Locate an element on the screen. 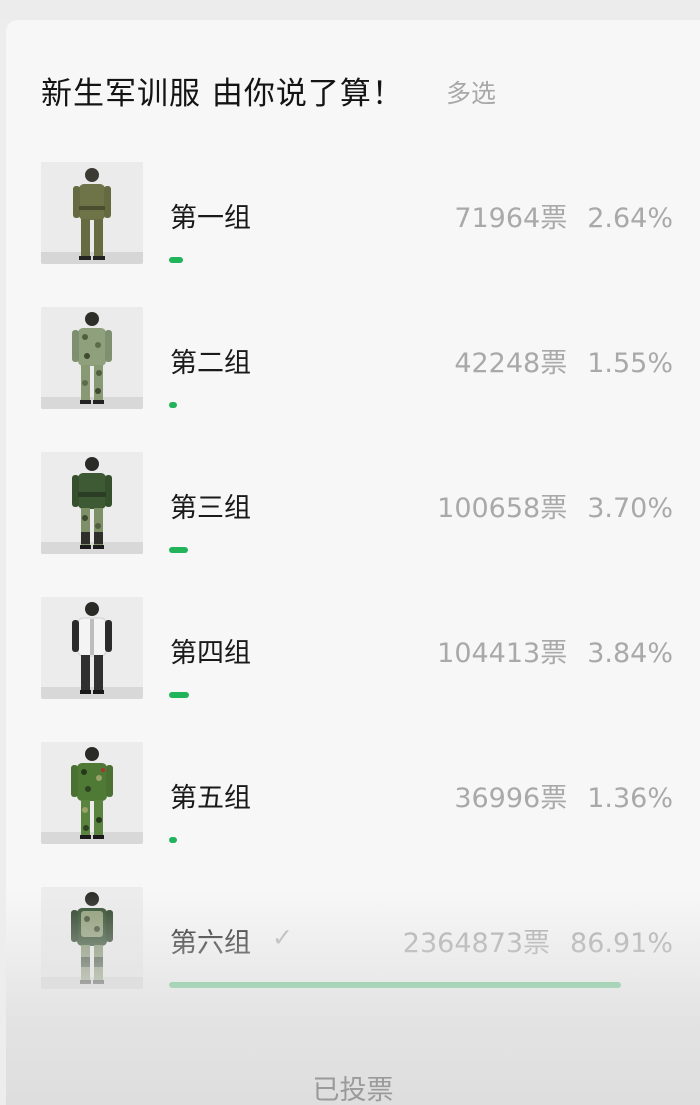 The width and height of the screenshot is (700, 1105). option-stats: 36996票 1.36% is located at coordinates (563, 795).